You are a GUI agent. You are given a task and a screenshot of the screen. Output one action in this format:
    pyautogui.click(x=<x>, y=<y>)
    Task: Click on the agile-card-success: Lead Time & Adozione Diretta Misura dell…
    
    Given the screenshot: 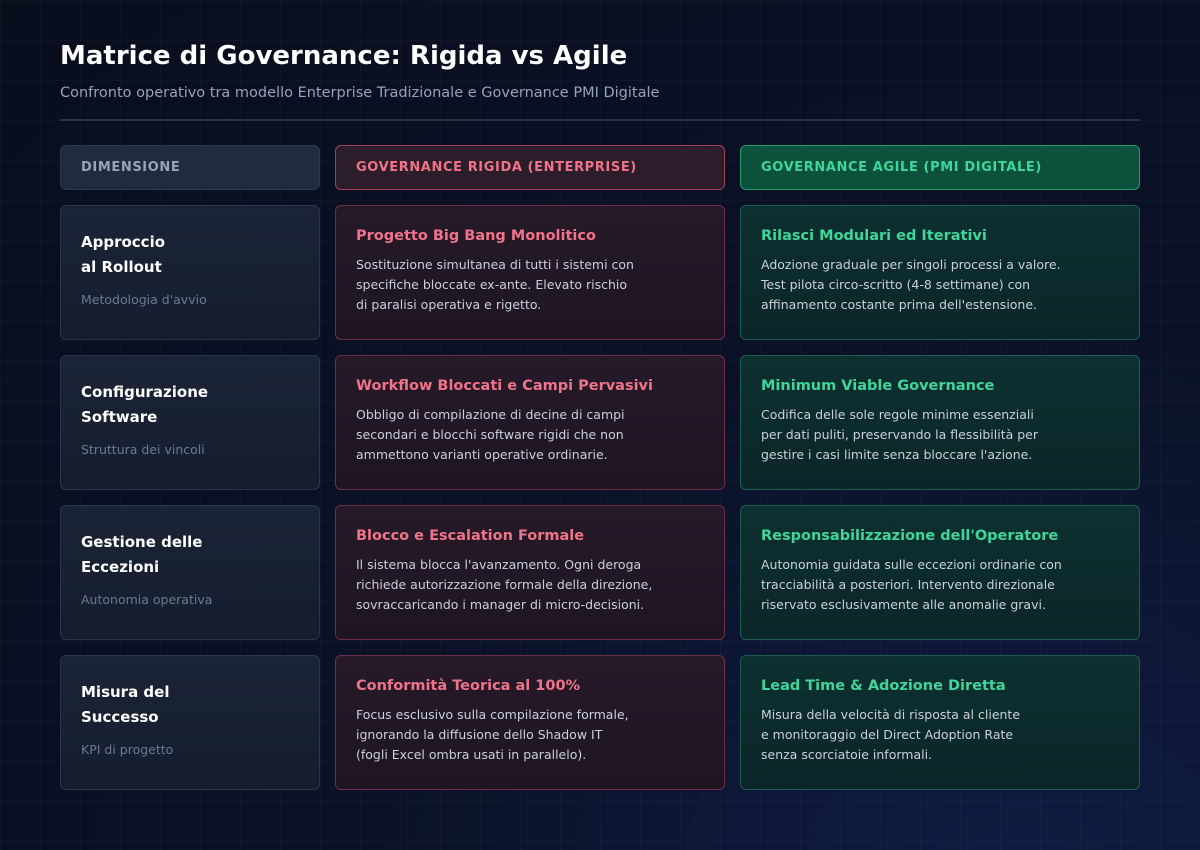 What is the action you would take?
    pyautogui.click(x=940, y=722)
    